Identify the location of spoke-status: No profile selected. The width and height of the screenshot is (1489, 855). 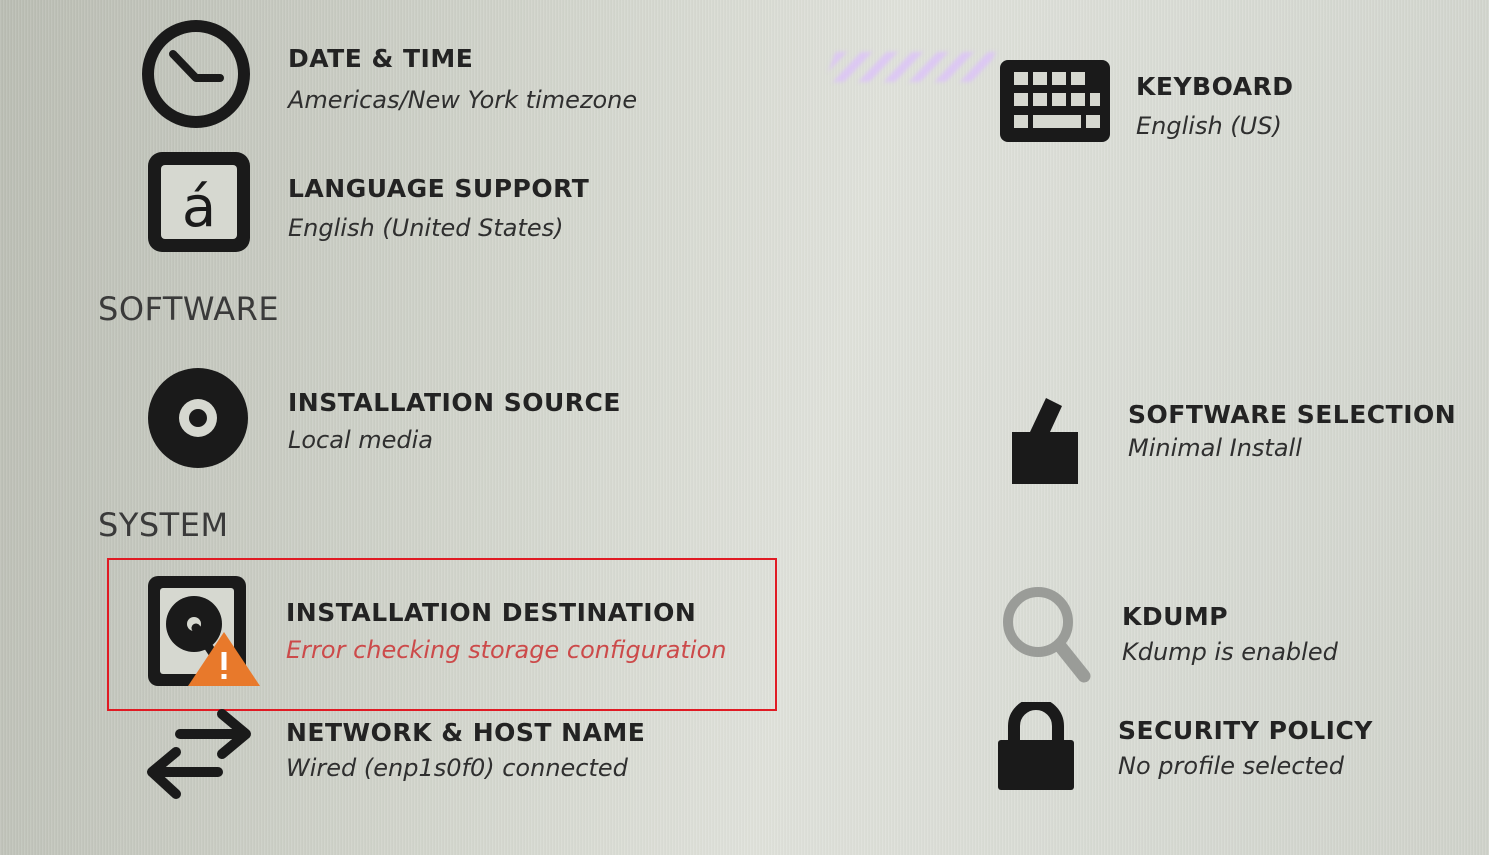
(1231, 766).